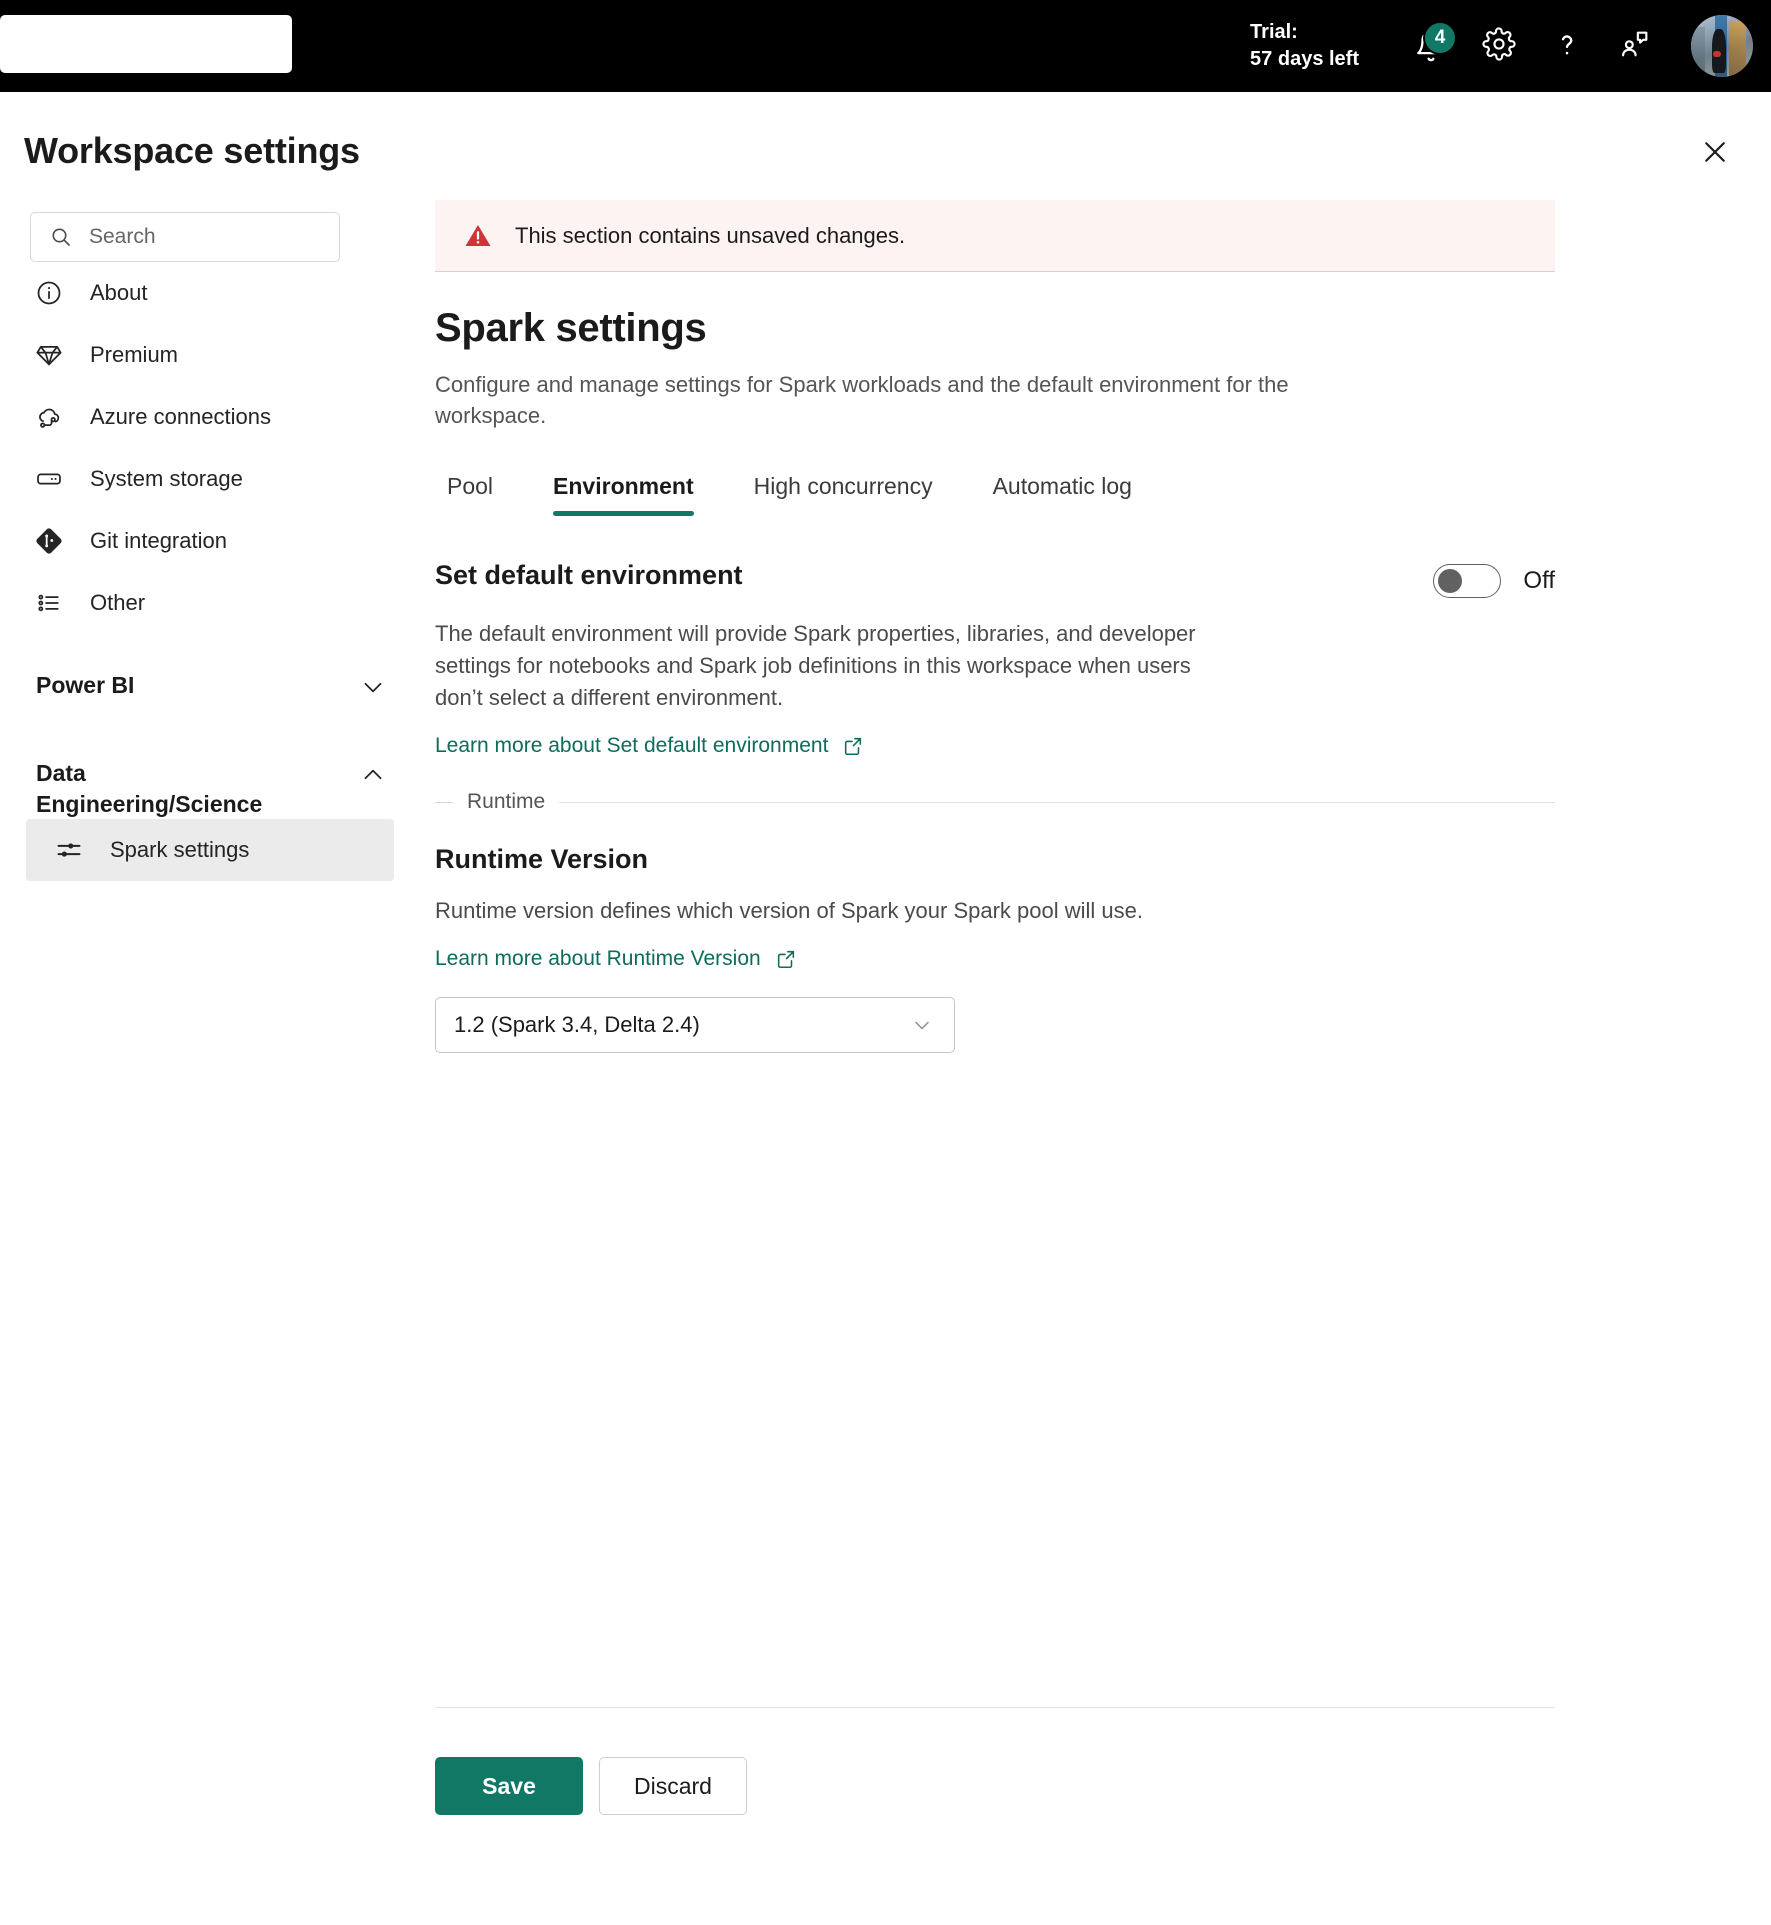 The height and width of the screenshot is (1925, 1771). What do you see at coordinates (591, 1786) in the screenshot?
I see `footer-actions: Save Discard` at bounding box center [591, 1786].